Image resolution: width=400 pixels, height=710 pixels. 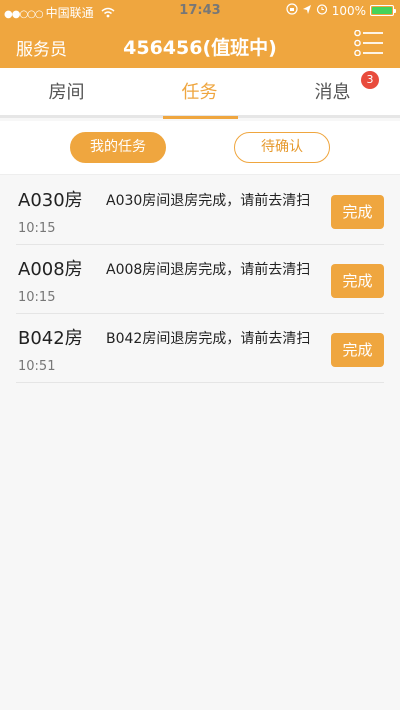 I want to click on task-row: A030房 A030房间退房完成，请前去清扫 10:15 完成, so click(x=200, y=210).